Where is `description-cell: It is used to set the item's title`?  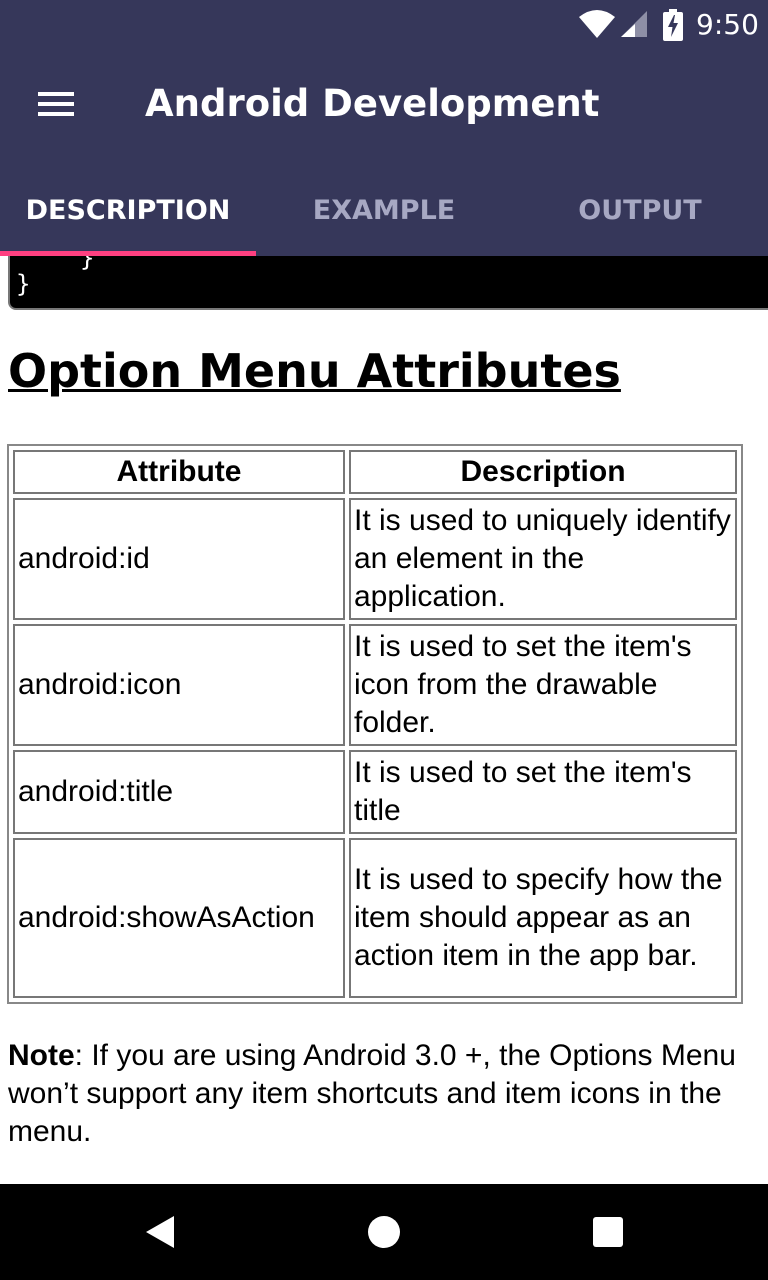
description-cell: It is used to set the item's title is located at coordinates (543, 792).